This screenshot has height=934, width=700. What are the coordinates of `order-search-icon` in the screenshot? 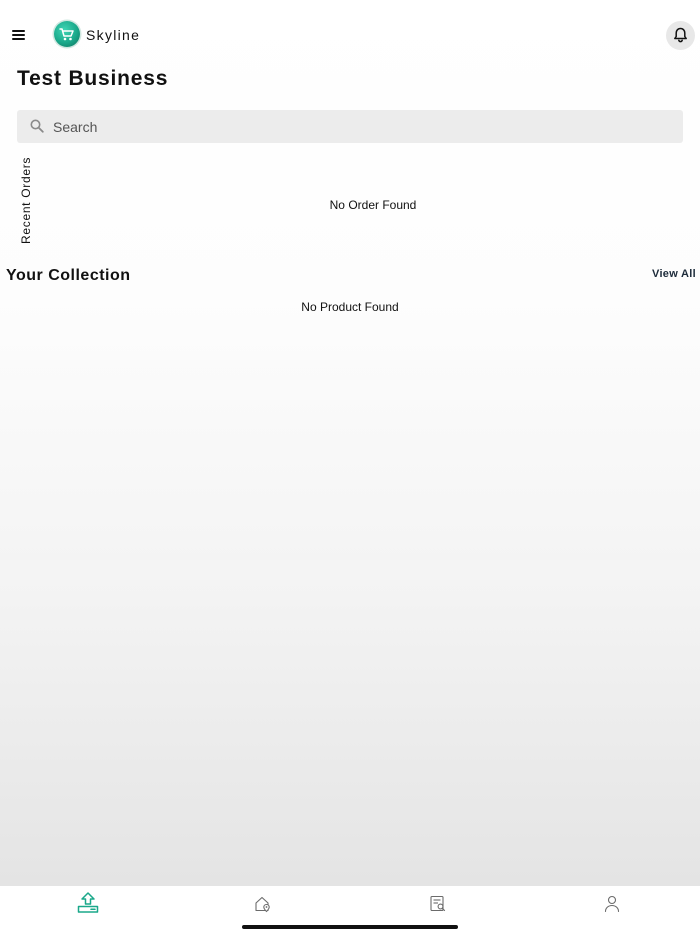 It's located at (438, 904).